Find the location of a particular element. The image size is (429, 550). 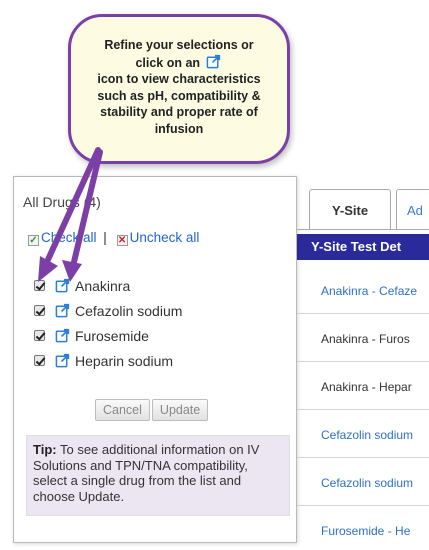

callout-line-3: icon to view characteristics is located at coordinates (179, 79).